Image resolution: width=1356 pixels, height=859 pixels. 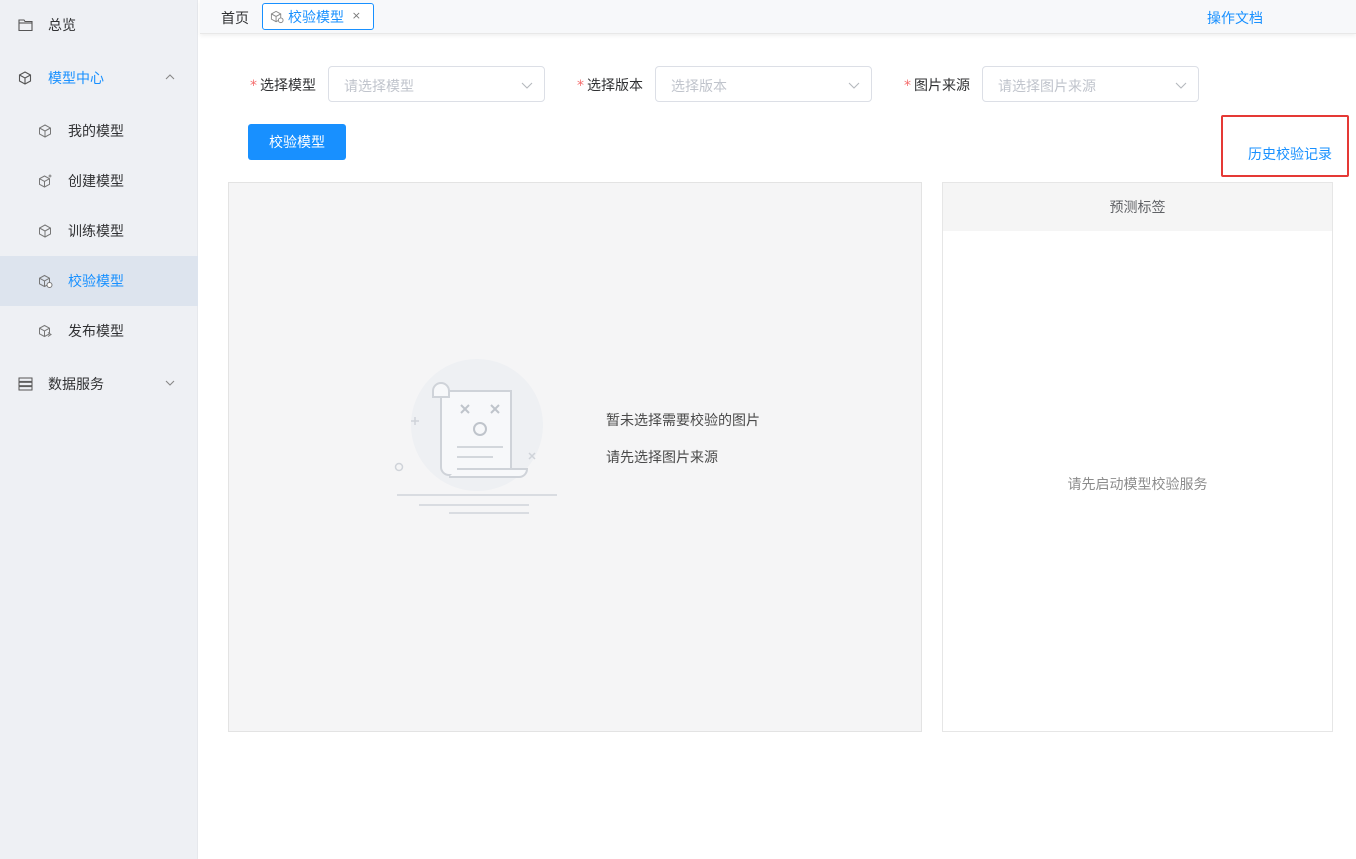 What do you see at coordinates (76, 79) in the screenshot?
I see `sidebar-item-label: 模型中心` at bounding box center [76, 79].